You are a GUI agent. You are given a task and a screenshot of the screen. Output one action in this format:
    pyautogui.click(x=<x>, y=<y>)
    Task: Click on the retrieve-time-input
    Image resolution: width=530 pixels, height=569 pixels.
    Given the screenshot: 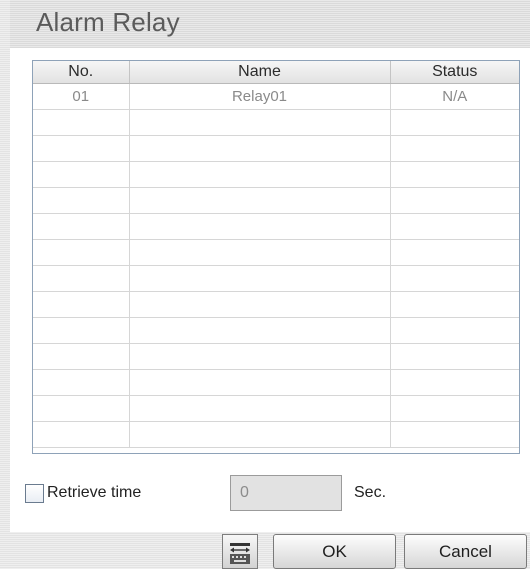 What is the action you would take?
    pyautogui.click(x=286, y=493)
    